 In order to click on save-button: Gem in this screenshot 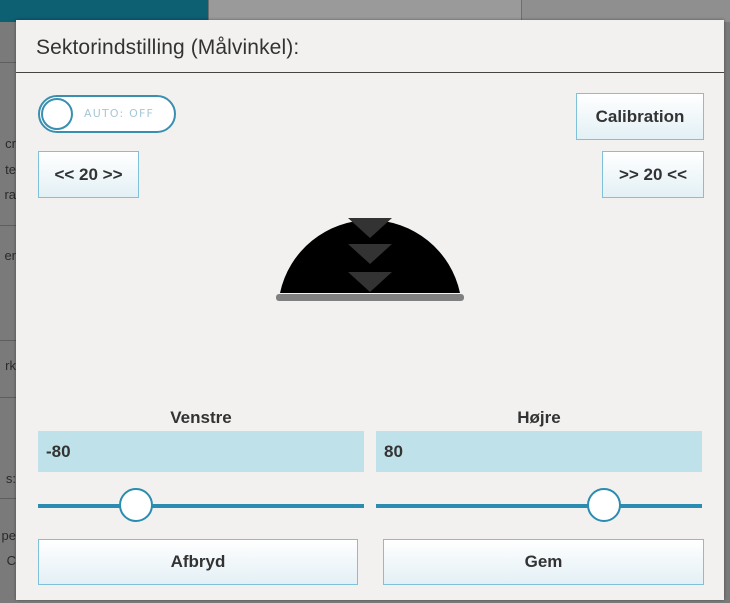, I will do `click(543, 562)`.